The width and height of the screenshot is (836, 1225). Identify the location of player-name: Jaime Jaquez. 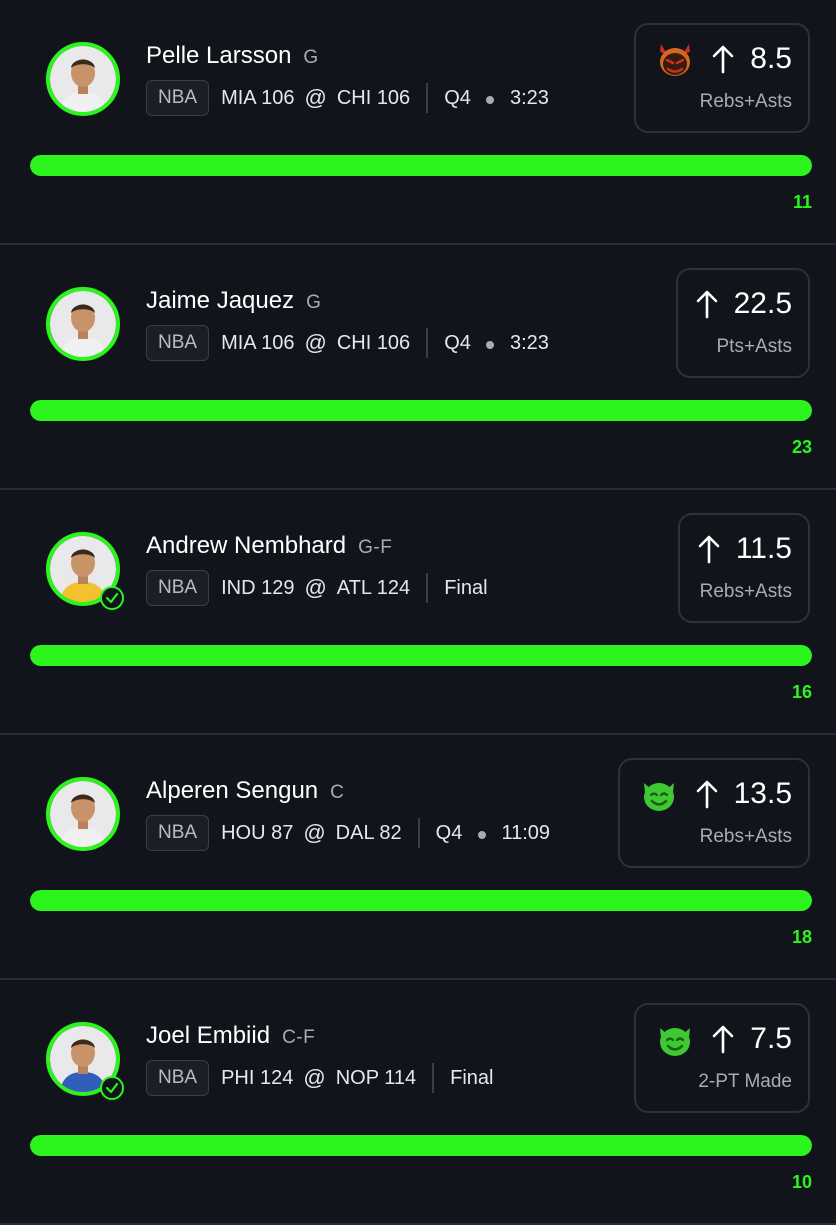
(220, 301).